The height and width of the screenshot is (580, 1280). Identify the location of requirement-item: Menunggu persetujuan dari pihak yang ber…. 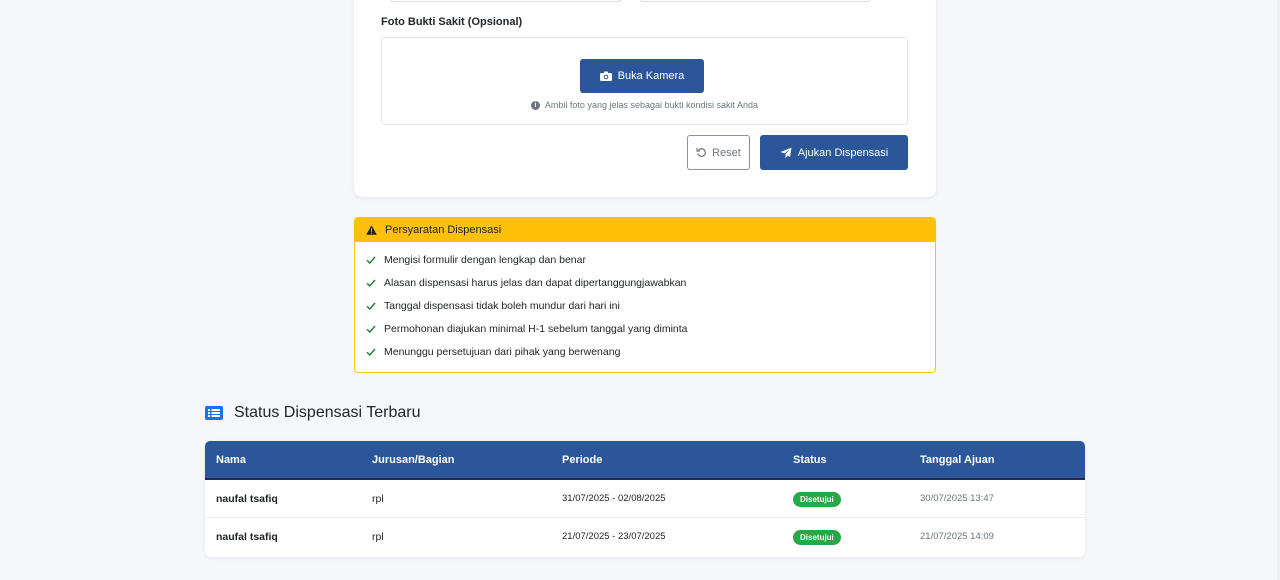
(650, 351).